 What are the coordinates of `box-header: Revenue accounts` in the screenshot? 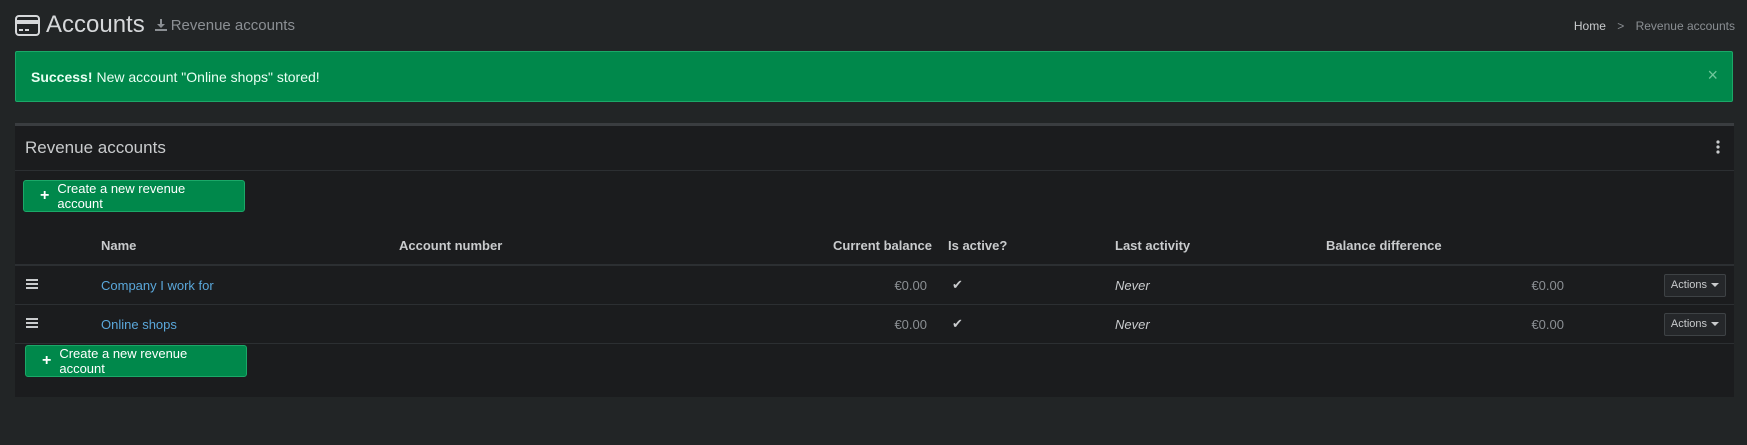 It's located at (874, 148).